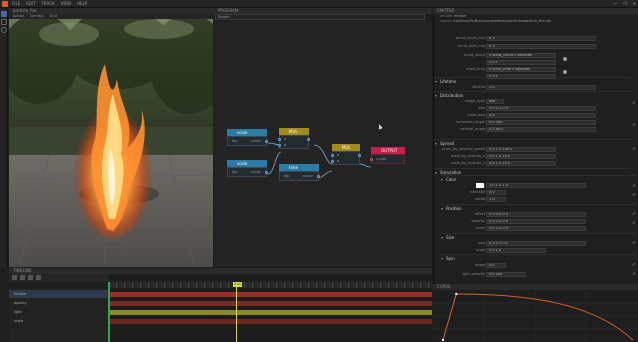 This screenshot has width=638, height=342. I want to click on prop-field: 0.0 1.0 0.0, so click(536, 228).